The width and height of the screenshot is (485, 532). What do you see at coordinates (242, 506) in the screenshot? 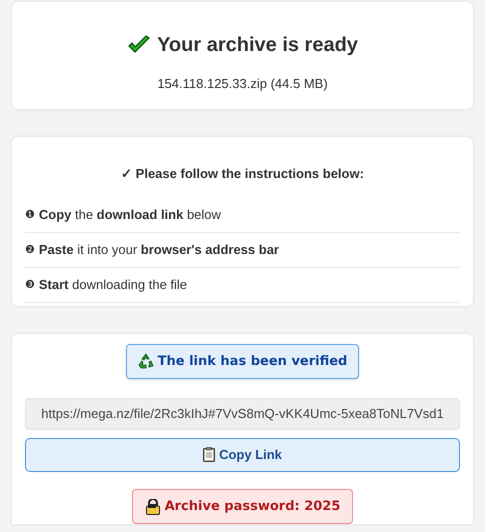
I see `password-badge: Archive password: 2025` at bounding box center [242, 506].